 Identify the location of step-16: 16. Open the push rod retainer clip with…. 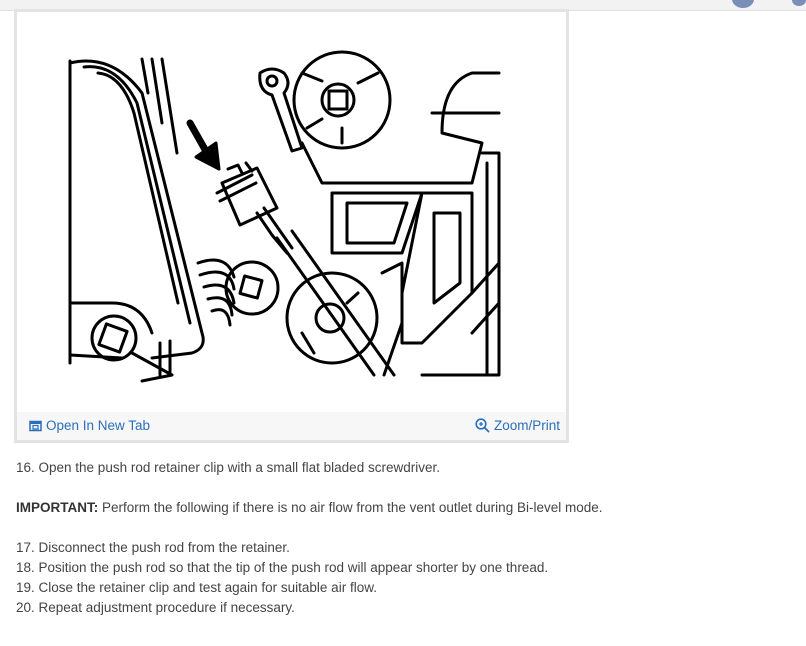
(228, 467).